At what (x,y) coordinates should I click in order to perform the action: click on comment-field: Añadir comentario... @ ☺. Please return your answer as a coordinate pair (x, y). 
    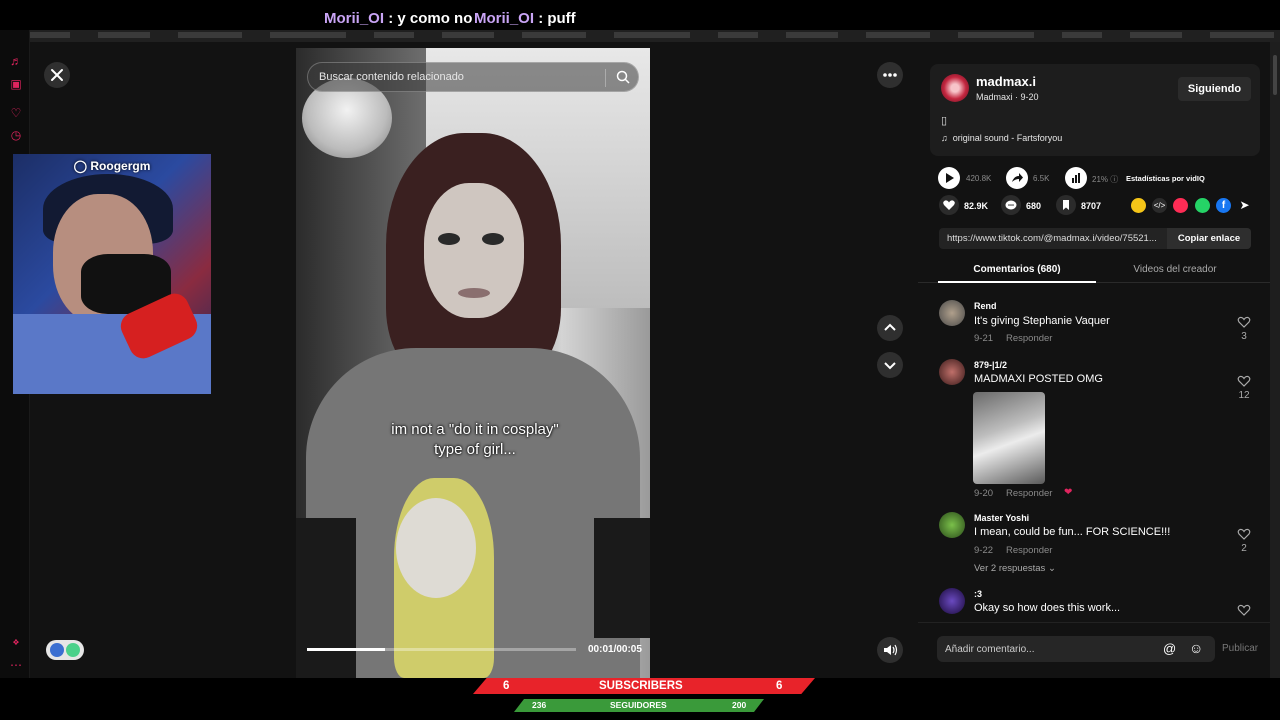
    Looking at the image, I should click on (1076, 649).